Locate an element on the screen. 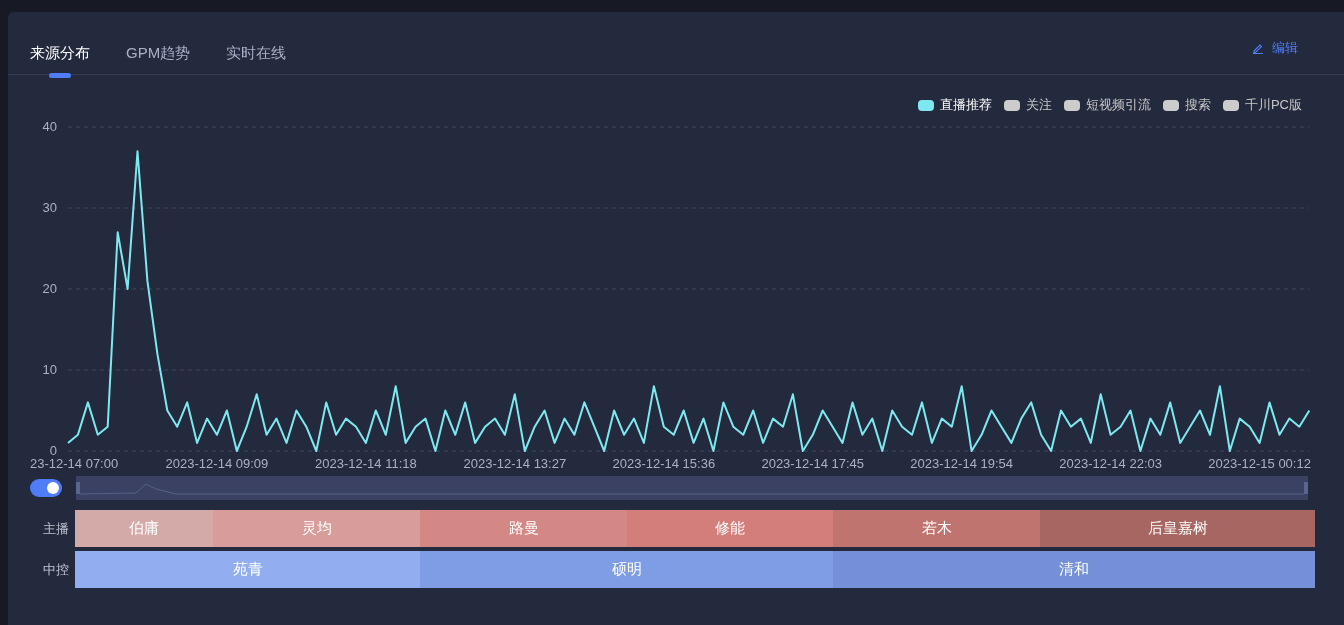 This screenshot has height=625, width=1344. x-axis-label: 2023-12-14 09:09 is located at coordinates (217, 463).